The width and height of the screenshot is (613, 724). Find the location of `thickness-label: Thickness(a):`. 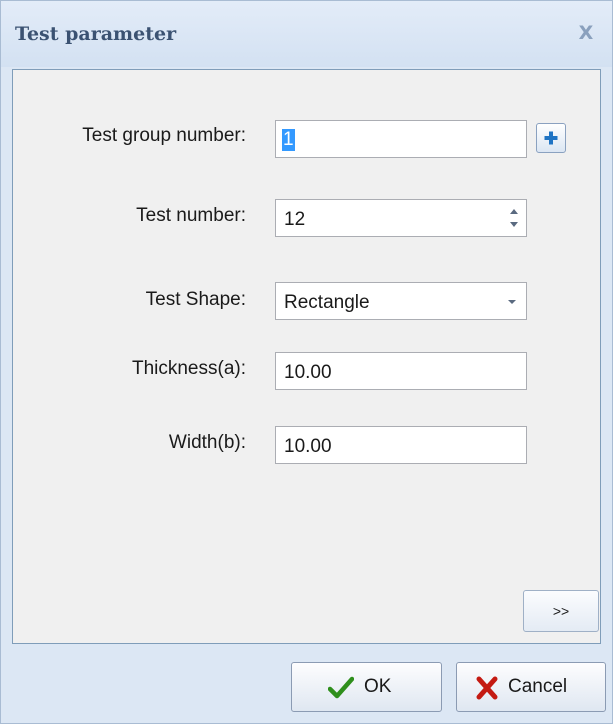

thickness-label: Thickness(a): is located at coordinates (188, 368).